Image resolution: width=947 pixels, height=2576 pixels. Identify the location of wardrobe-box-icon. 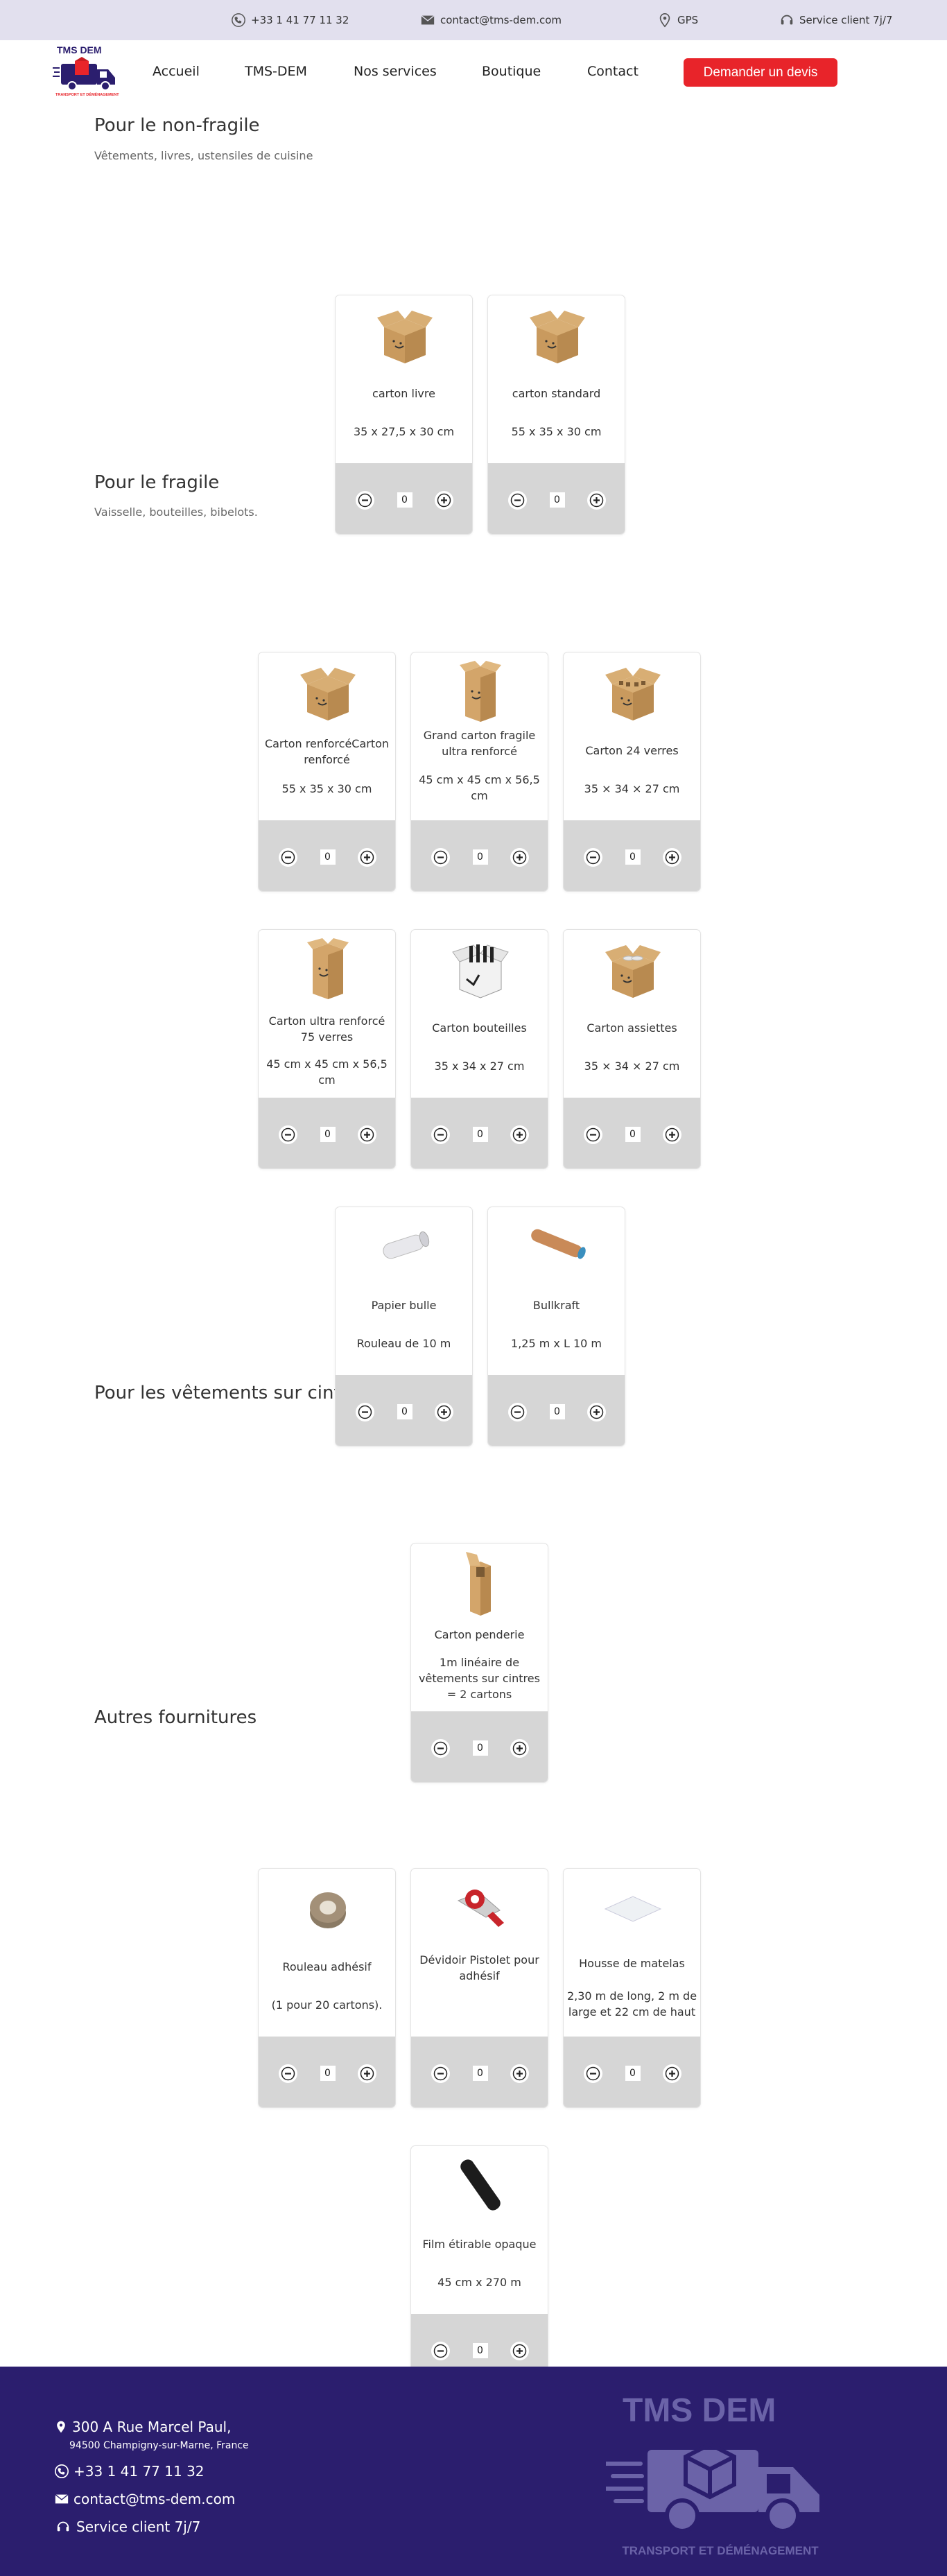
(479, 1582).